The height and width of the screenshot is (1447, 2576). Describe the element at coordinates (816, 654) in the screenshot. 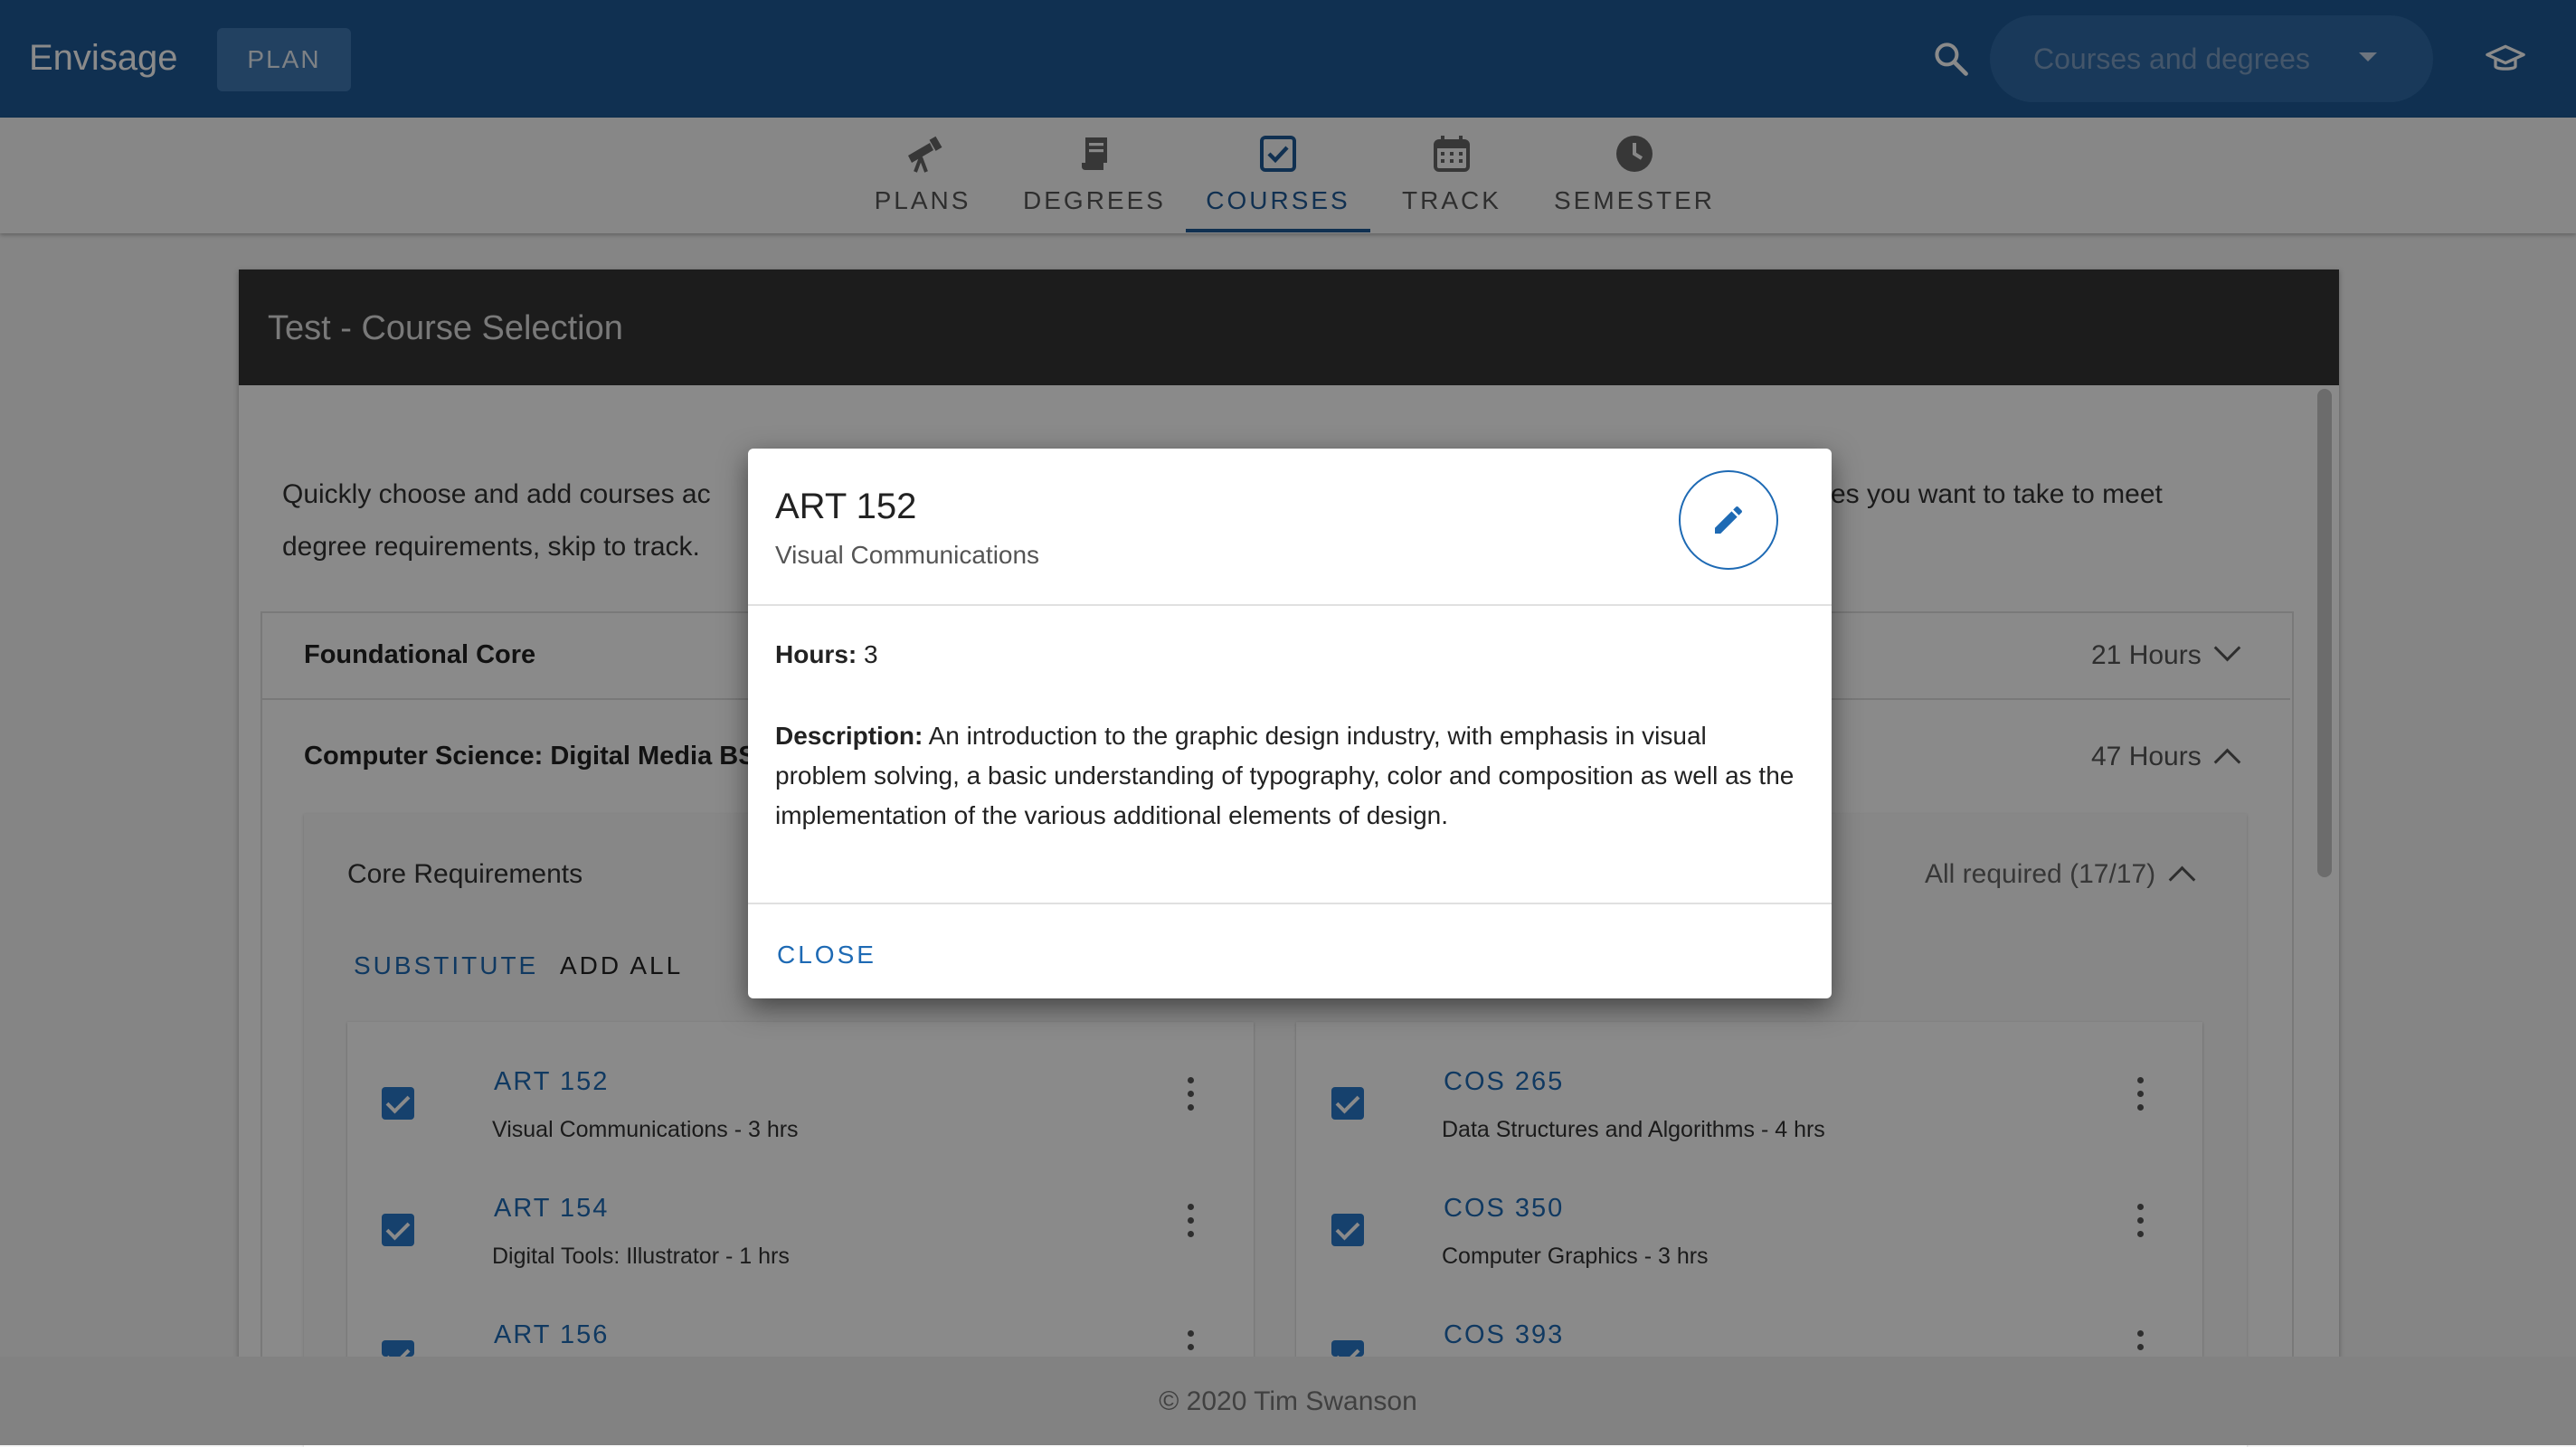

I see `hours-label: Hours:` at that location.